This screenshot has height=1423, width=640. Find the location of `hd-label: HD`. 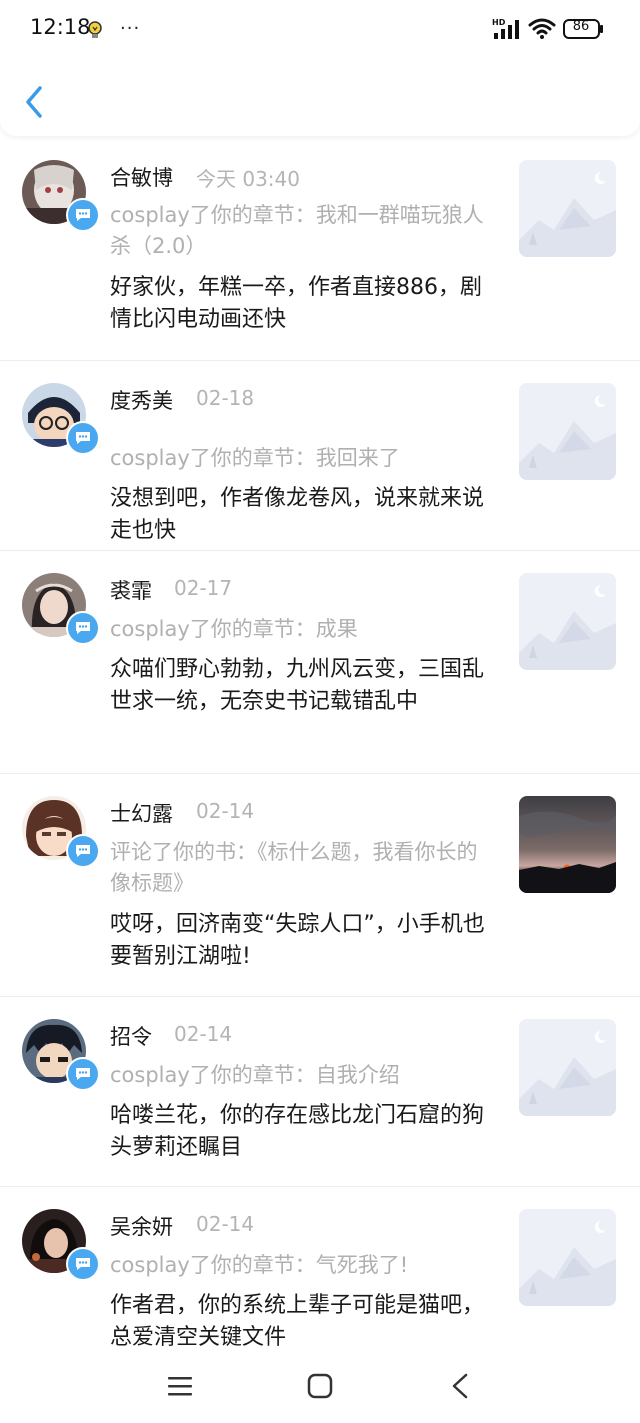

hd-label: HD is located at coordinates (499, 22).